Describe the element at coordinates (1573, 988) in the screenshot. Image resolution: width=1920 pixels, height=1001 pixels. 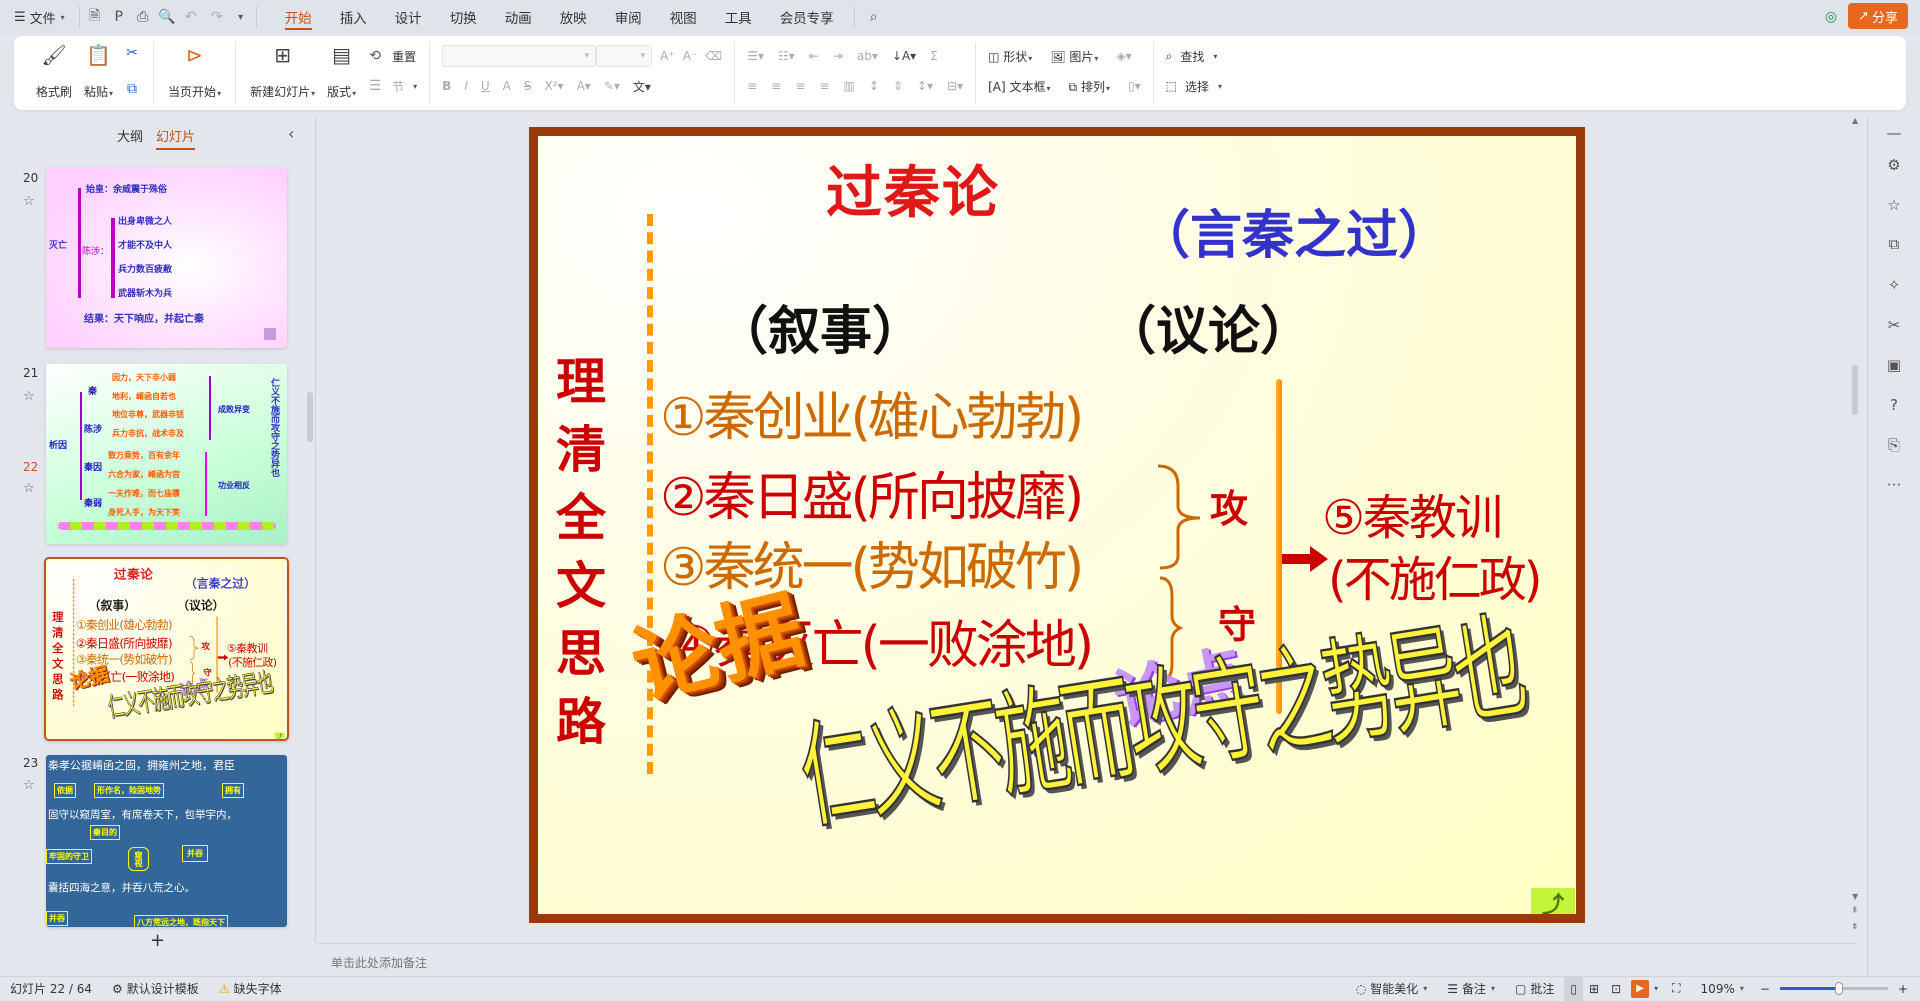
I see `normal-view-button: ▯` at that location.